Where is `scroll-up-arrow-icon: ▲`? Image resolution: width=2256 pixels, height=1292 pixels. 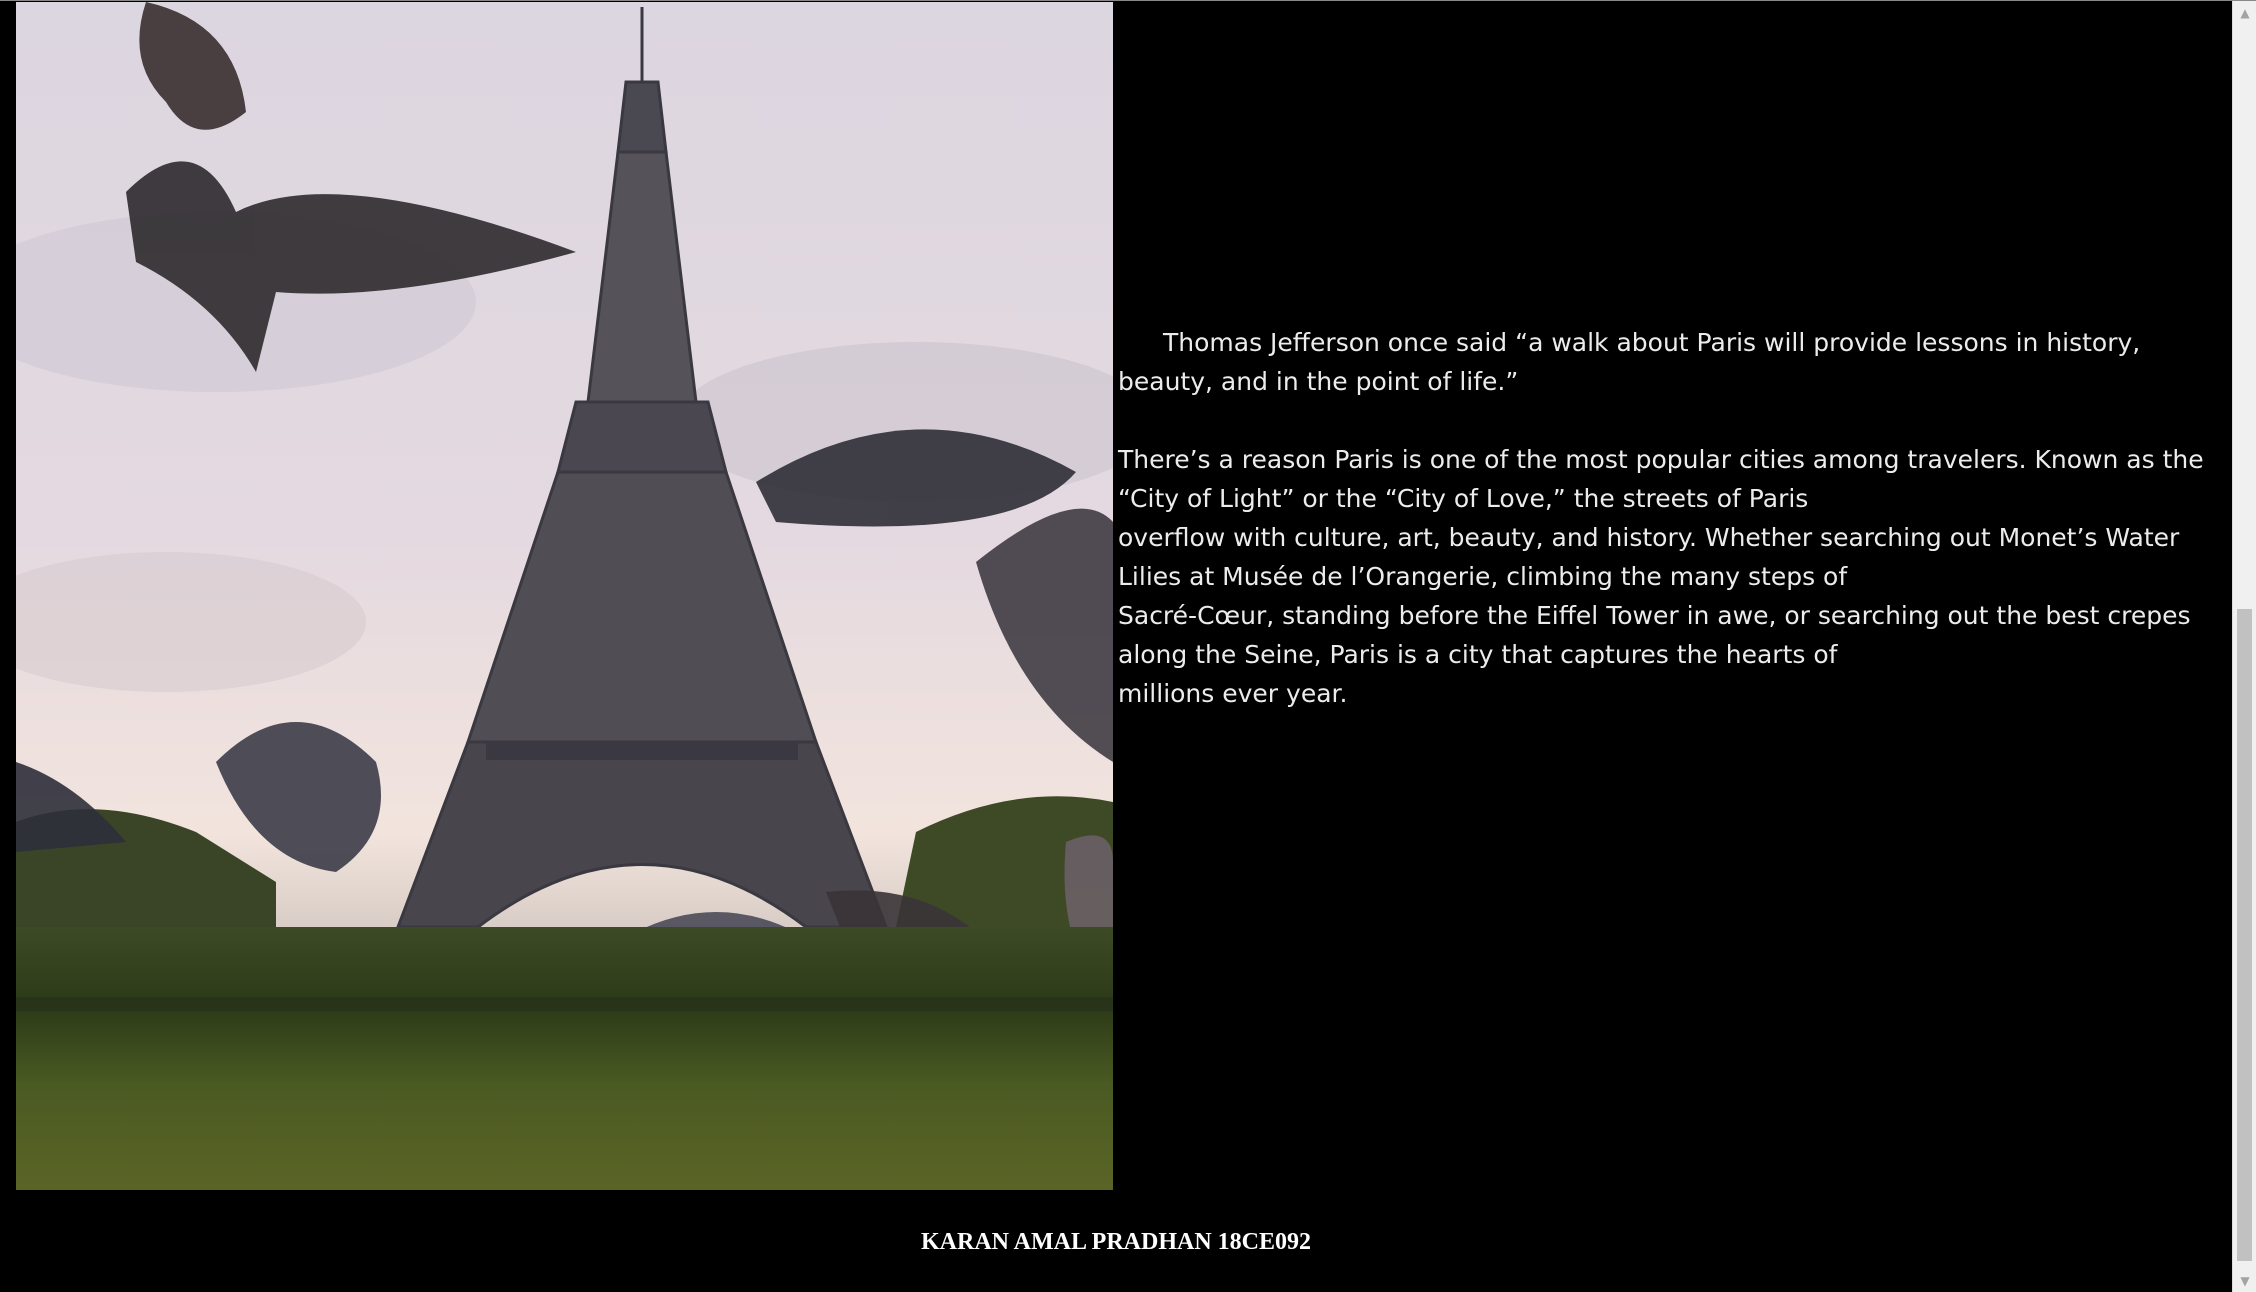 scroll-up-arrow-icon: ▲ is located at coordinates (2244, 13).